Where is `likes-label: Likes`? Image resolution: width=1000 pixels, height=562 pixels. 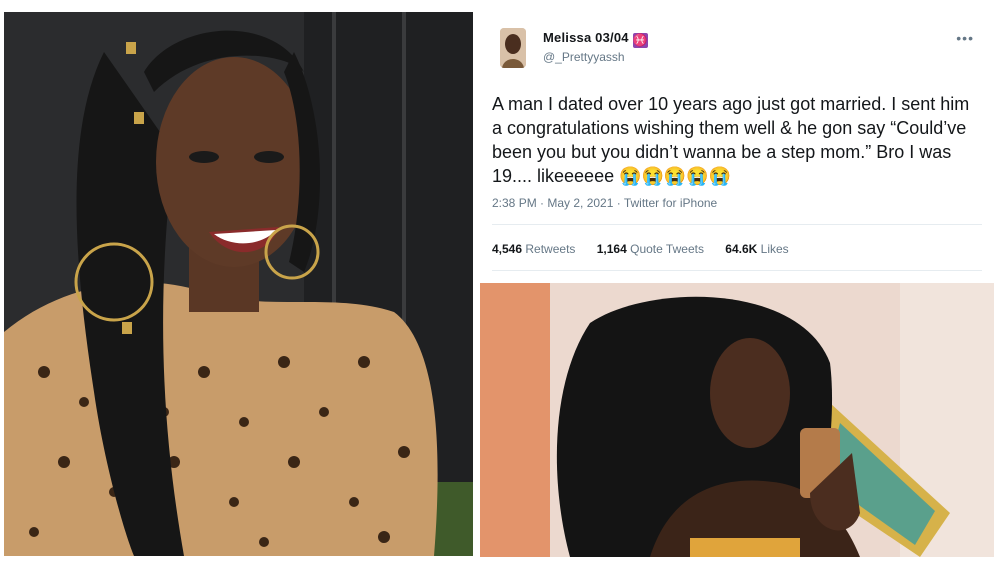
likes-label: Likes is located at coordinates (774, 249).